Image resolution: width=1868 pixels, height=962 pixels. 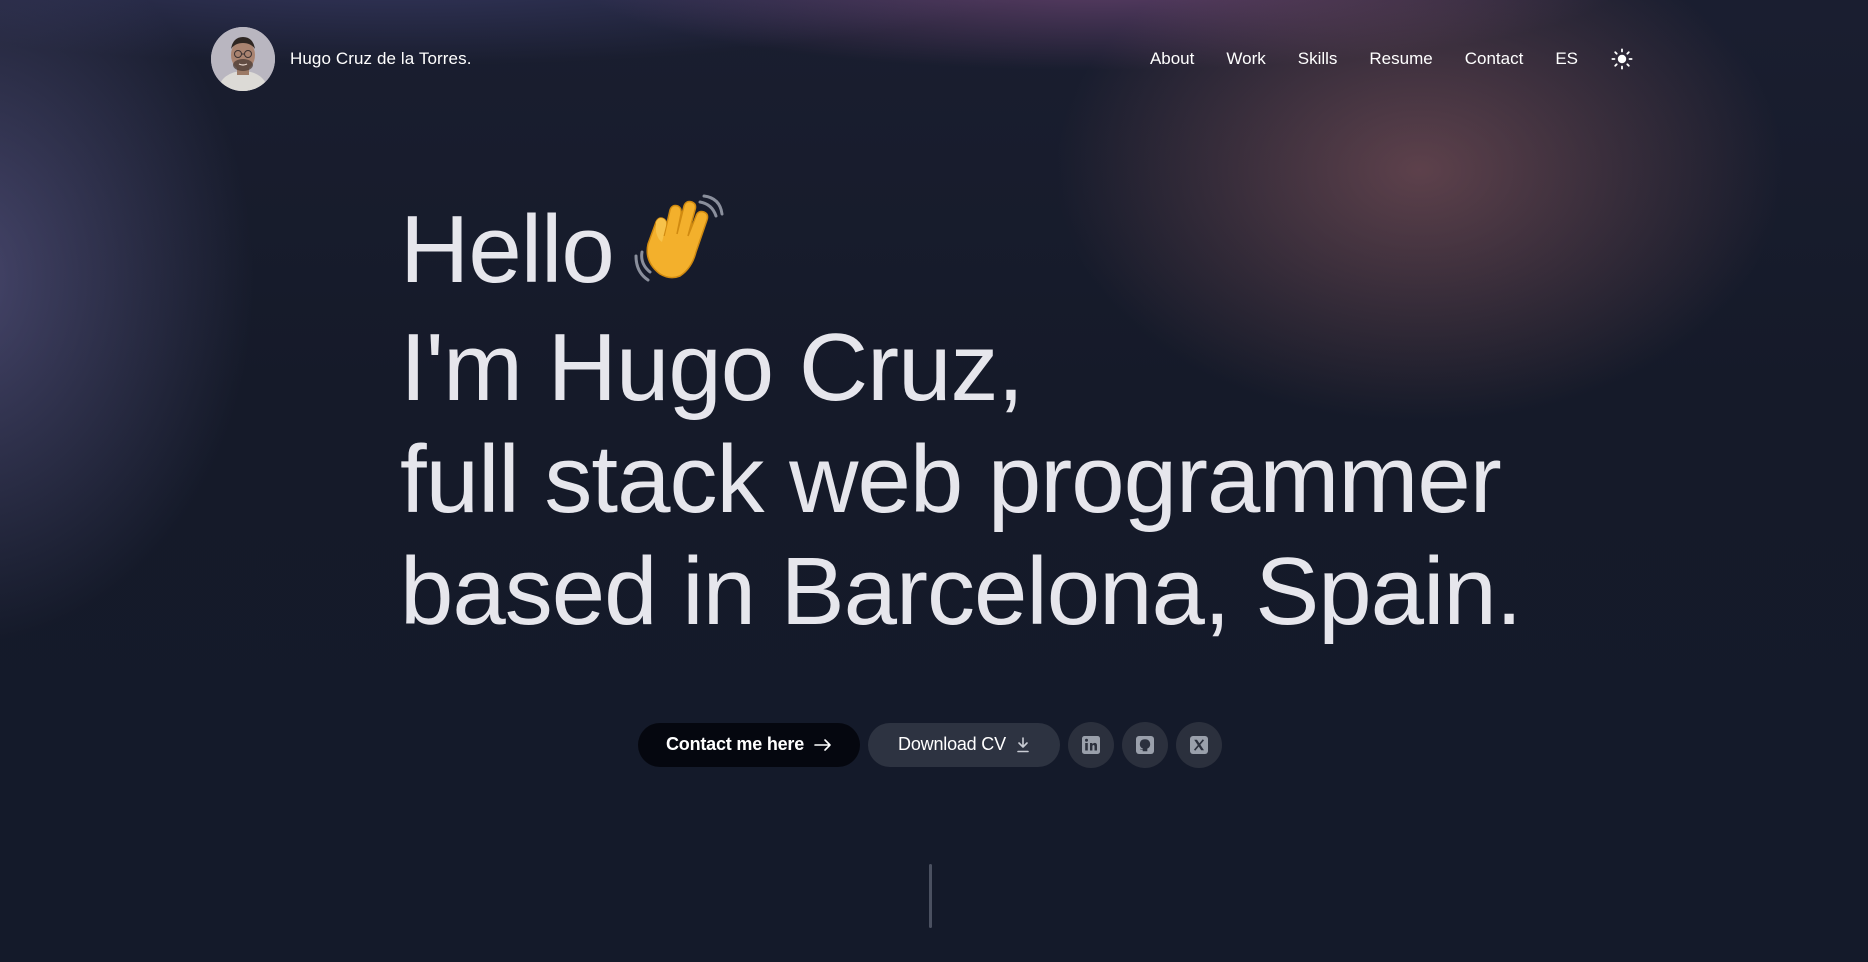 What do you see at coordinates (381, 58) in the screenshot?
I see `brand-name: Hugo Cruz de la Torres.` at bounding box center [381, 58].